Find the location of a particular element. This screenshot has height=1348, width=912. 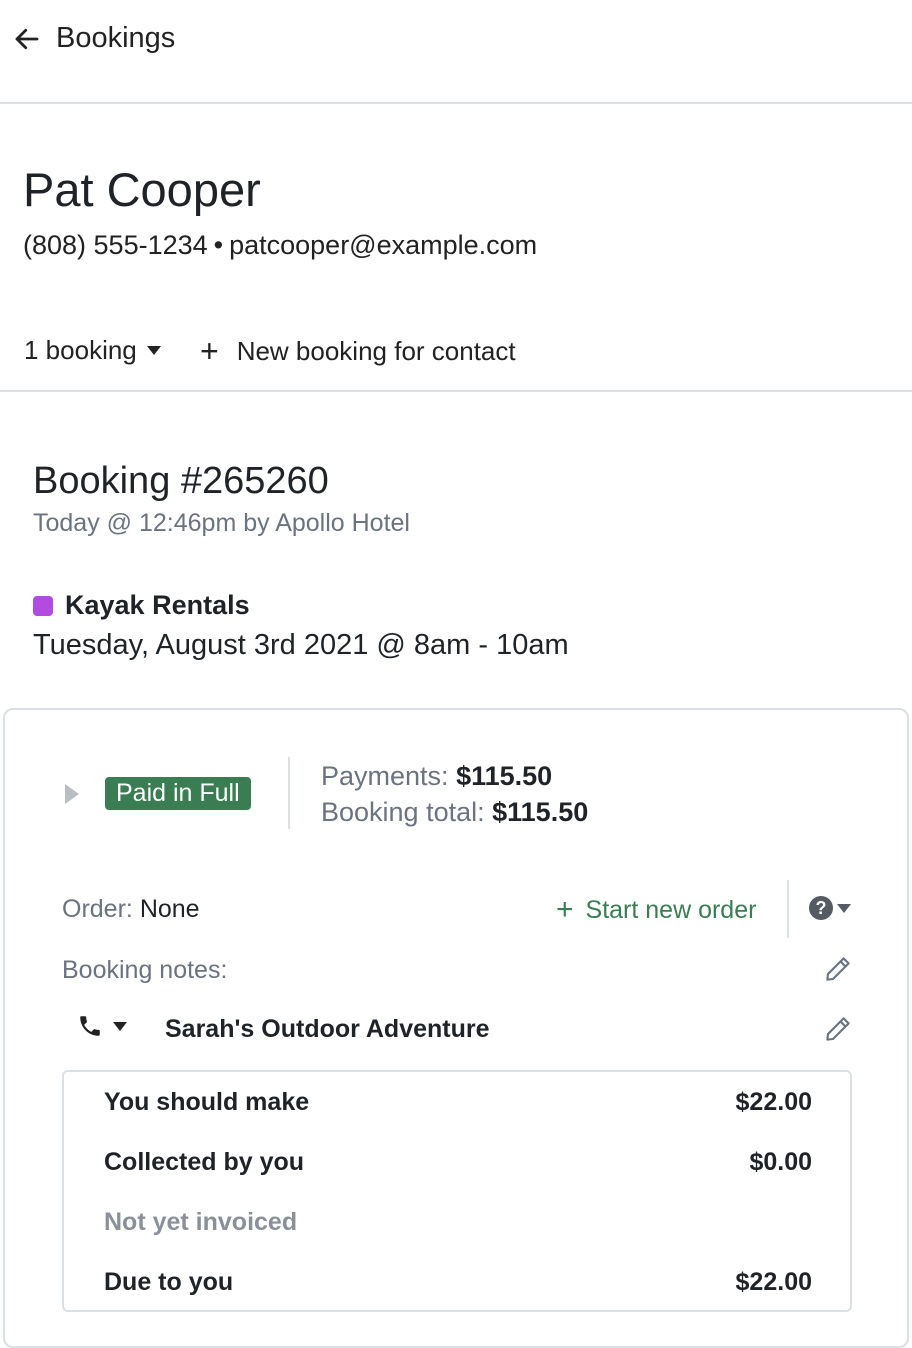

order-value: None is located at coordinates (169, 909).